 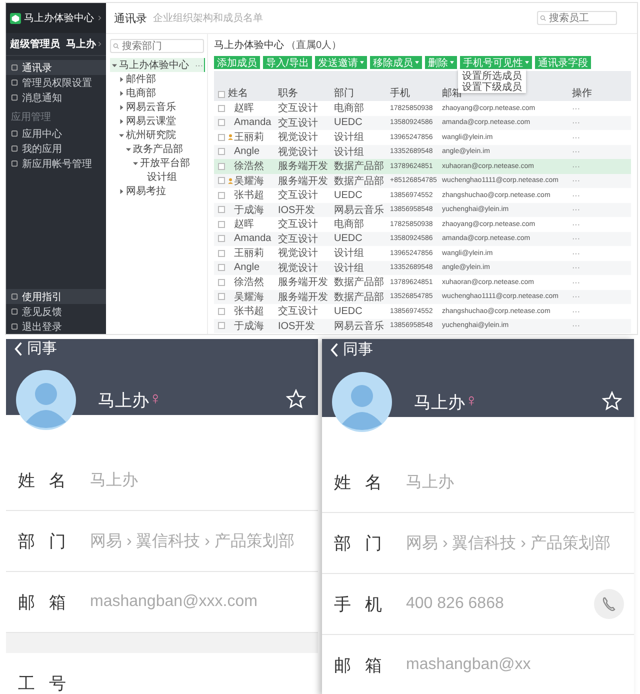 I want to click on search-icon, so click(x=543, y=18).